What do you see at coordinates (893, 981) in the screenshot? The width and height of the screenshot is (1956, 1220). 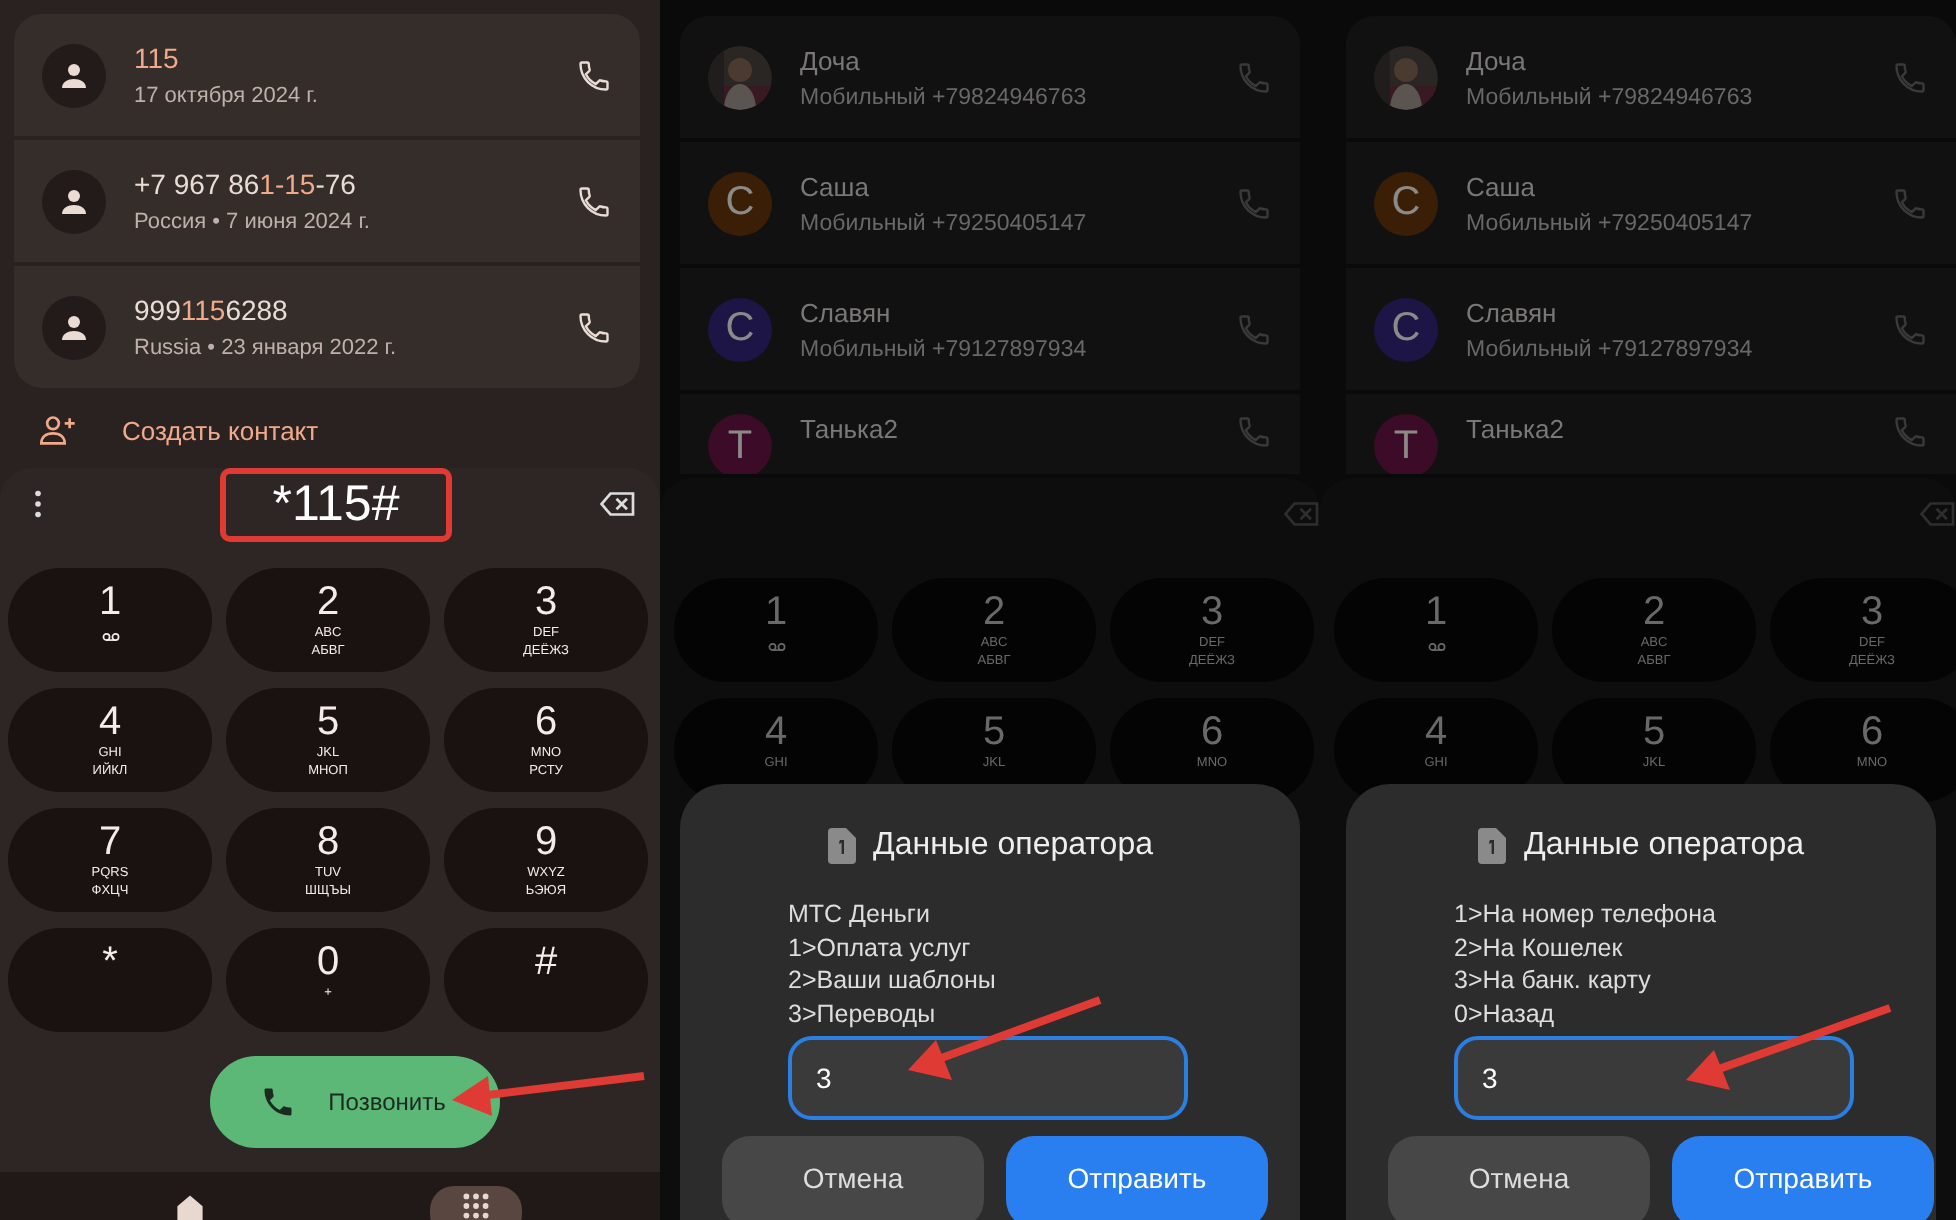 I see `menu-line: 2>Ваши шаблоны` at bounding box center [893, 981].